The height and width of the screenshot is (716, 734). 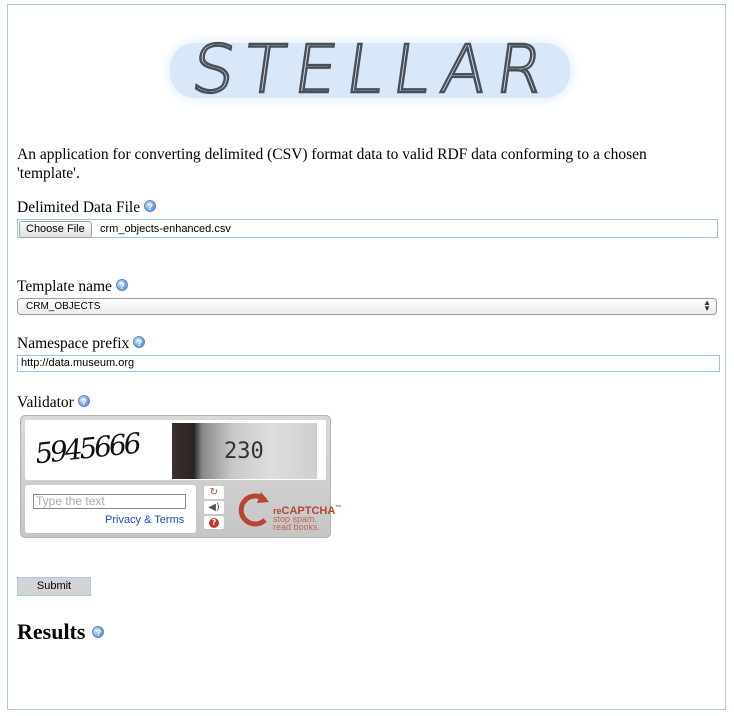 I want to click on captcha-response-input: Type the text, so click(x=109, y=501).